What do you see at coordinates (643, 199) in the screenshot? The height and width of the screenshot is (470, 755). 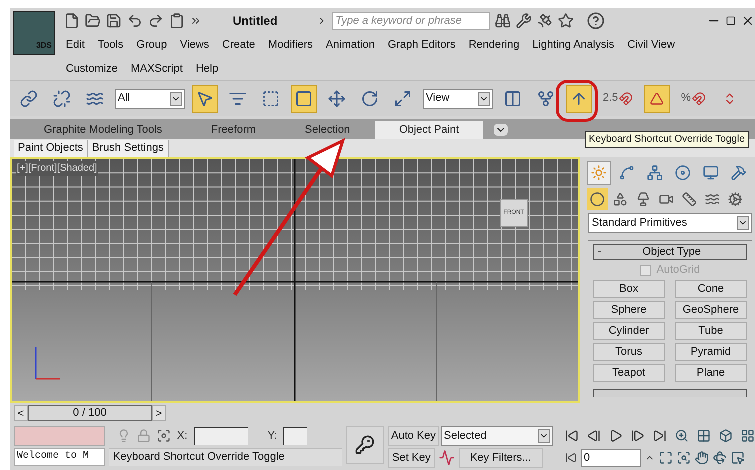 I see `lamp-icon` at bounding box center [643, 199].